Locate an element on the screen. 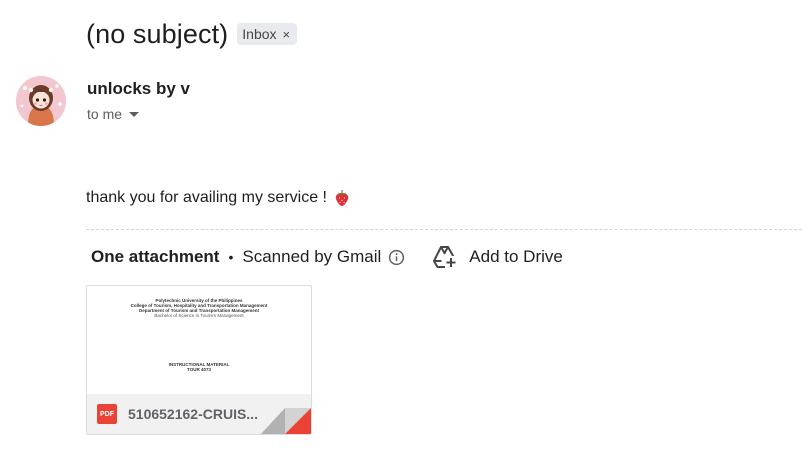  message-body: thank you for availing my service ! is located at coordinates (218, 198).